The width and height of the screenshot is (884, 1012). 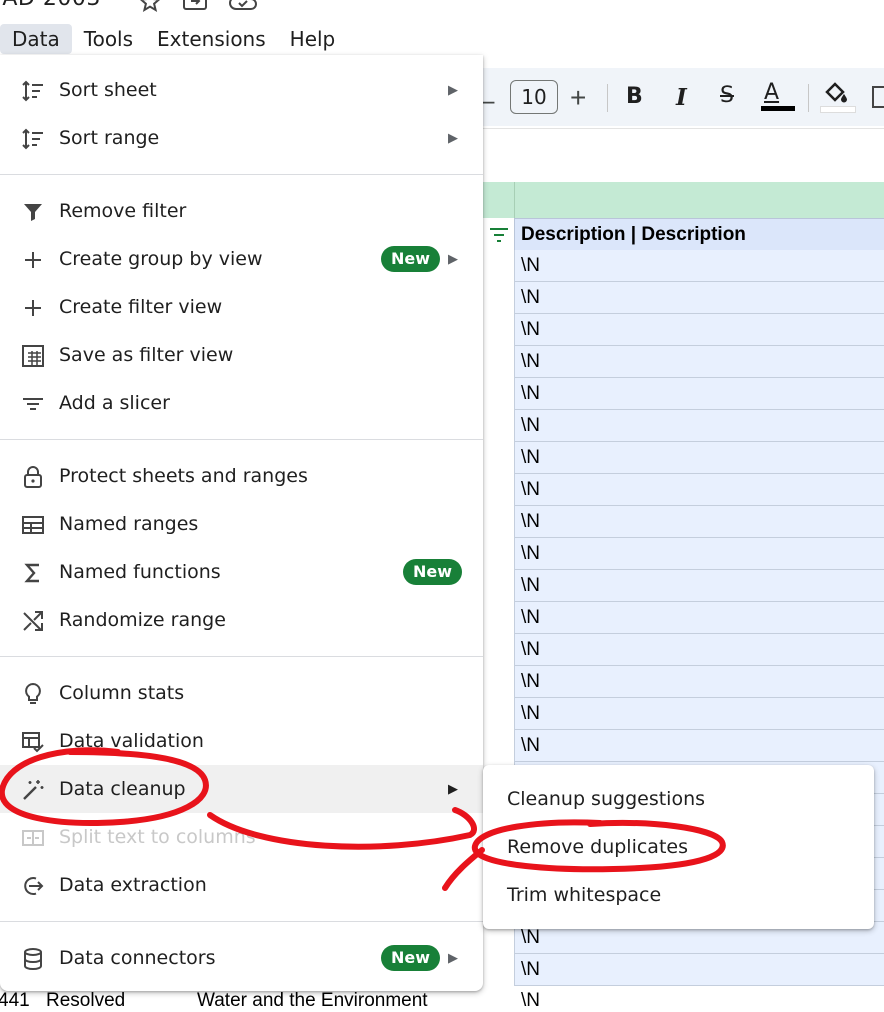 What do you see at coordinates (33, 356) in the screenshot?
I see `save-filter-view-icon` at bounding box center [33, 356].